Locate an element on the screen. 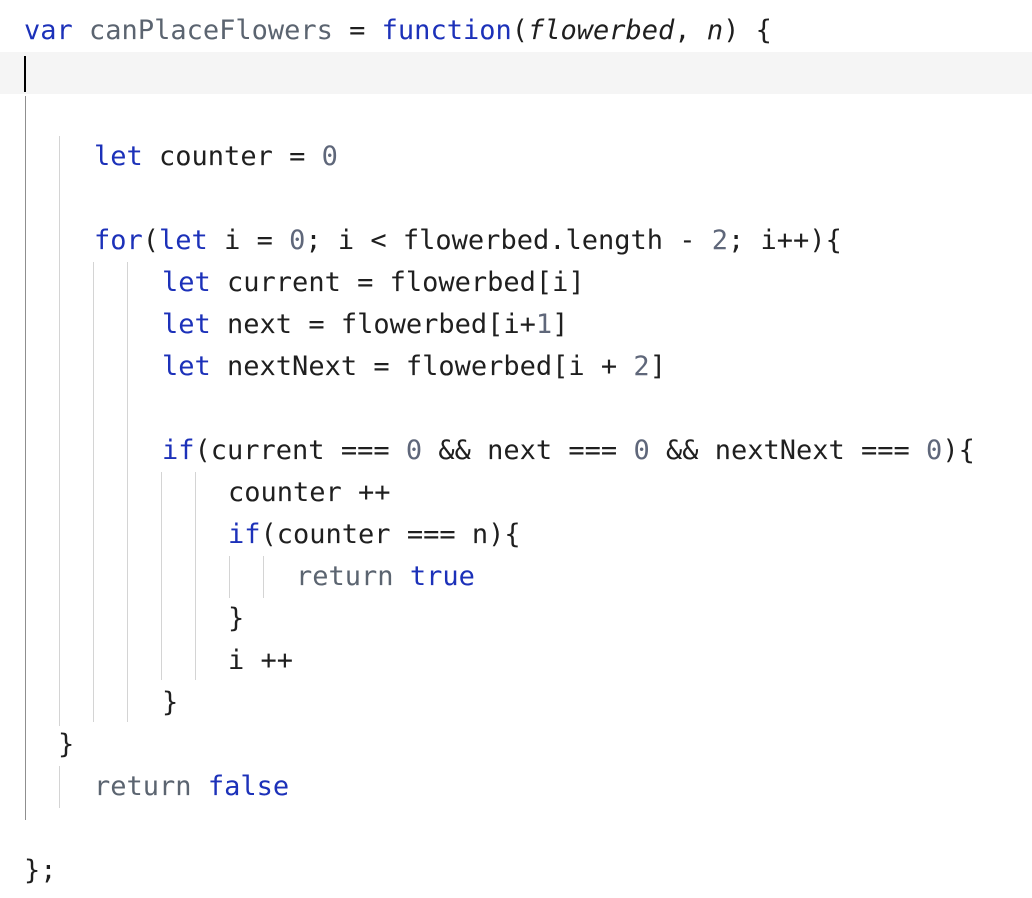 The width and height of the screenshot is (1032, 898). code-token-plain: nextNext = flowerbed[i + is located at coordinates (422, 366).